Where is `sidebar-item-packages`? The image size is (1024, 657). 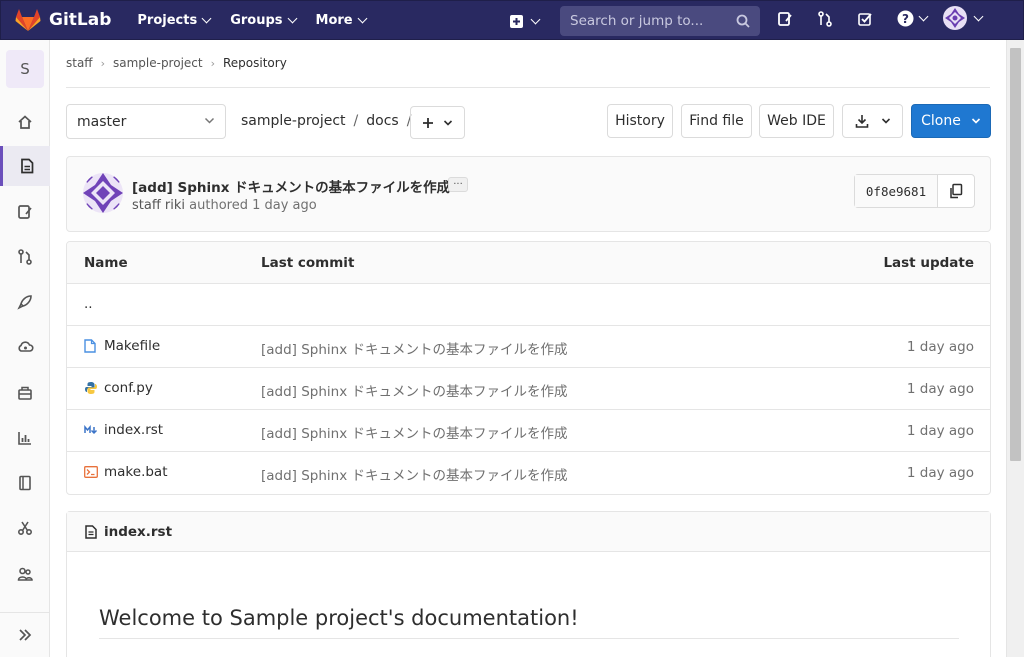
sidebar-item-packages is located at coordinates (25, 393).